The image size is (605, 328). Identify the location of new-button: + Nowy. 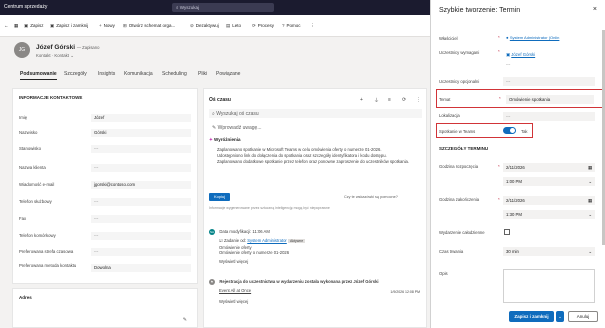
(107, 25).